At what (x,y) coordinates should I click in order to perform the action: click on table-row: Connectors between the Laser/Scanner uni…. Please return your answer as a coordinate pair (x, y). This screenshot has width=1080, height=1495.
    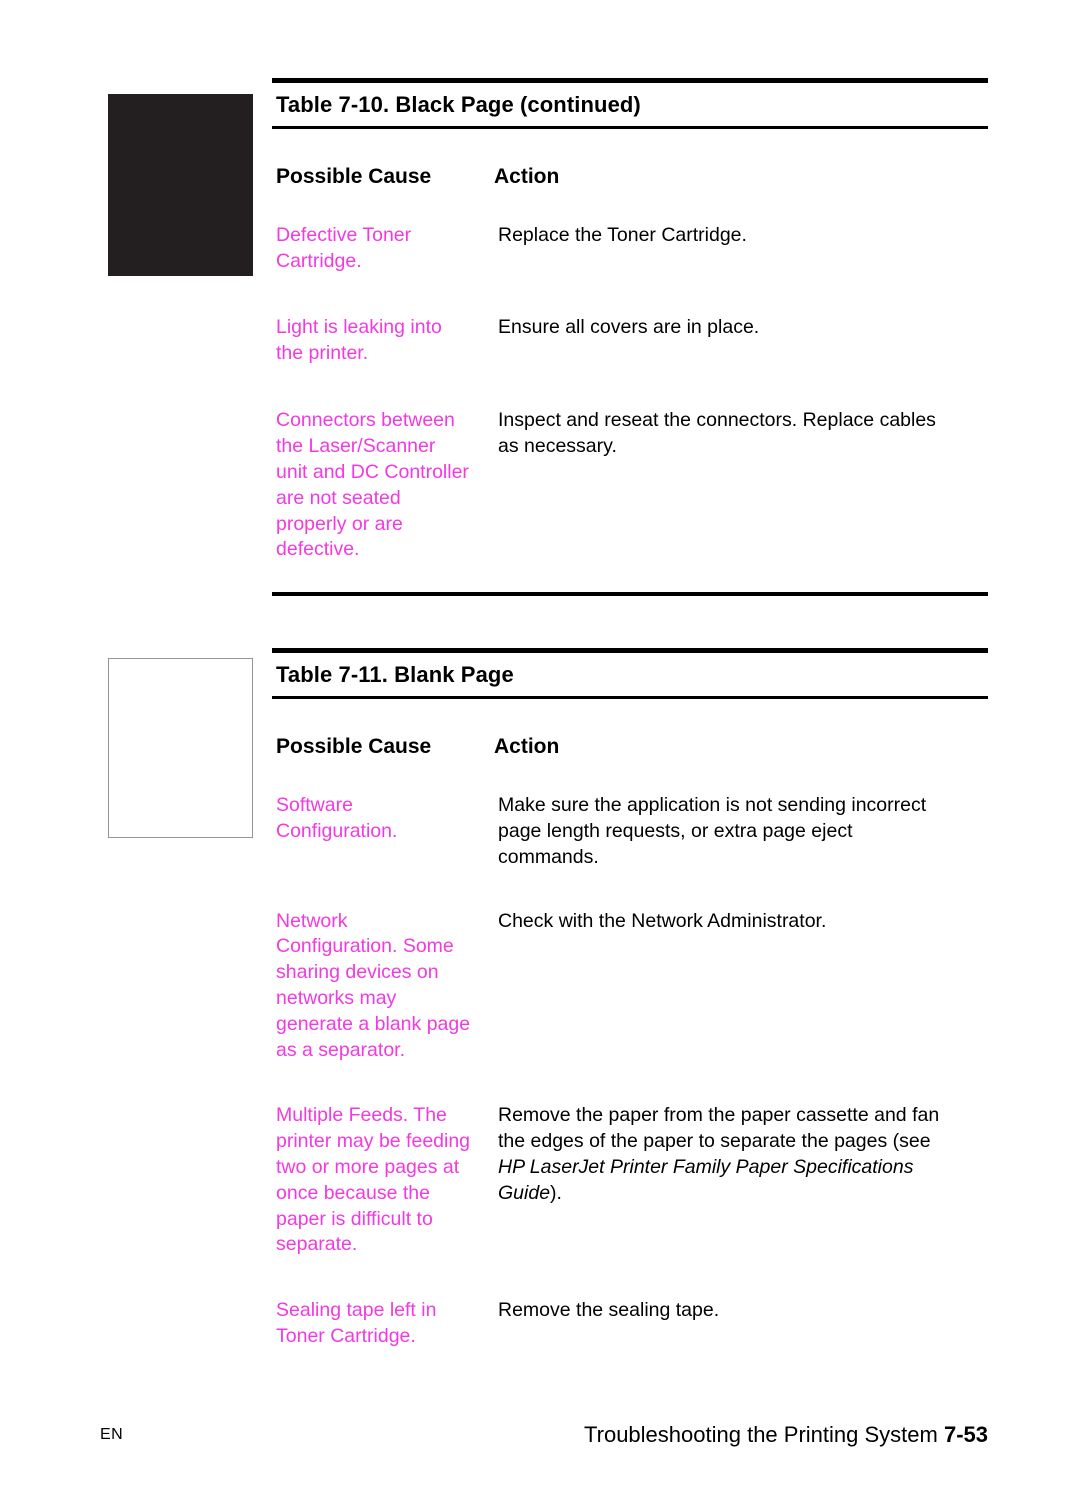
    Looking at the image, I should click on (630, 485).